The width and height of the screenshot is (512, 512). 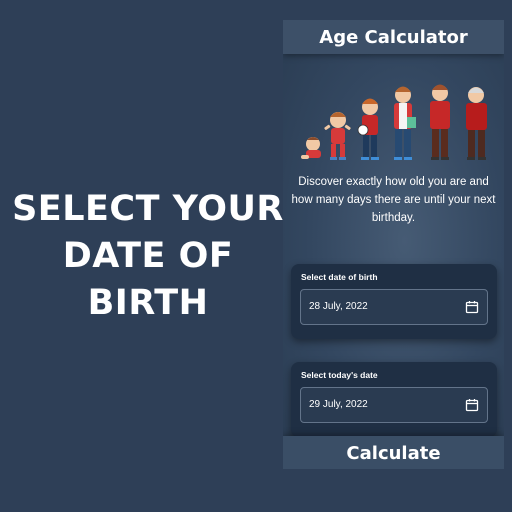 I want to click on toddler-figure, so click(x=337, y=136).